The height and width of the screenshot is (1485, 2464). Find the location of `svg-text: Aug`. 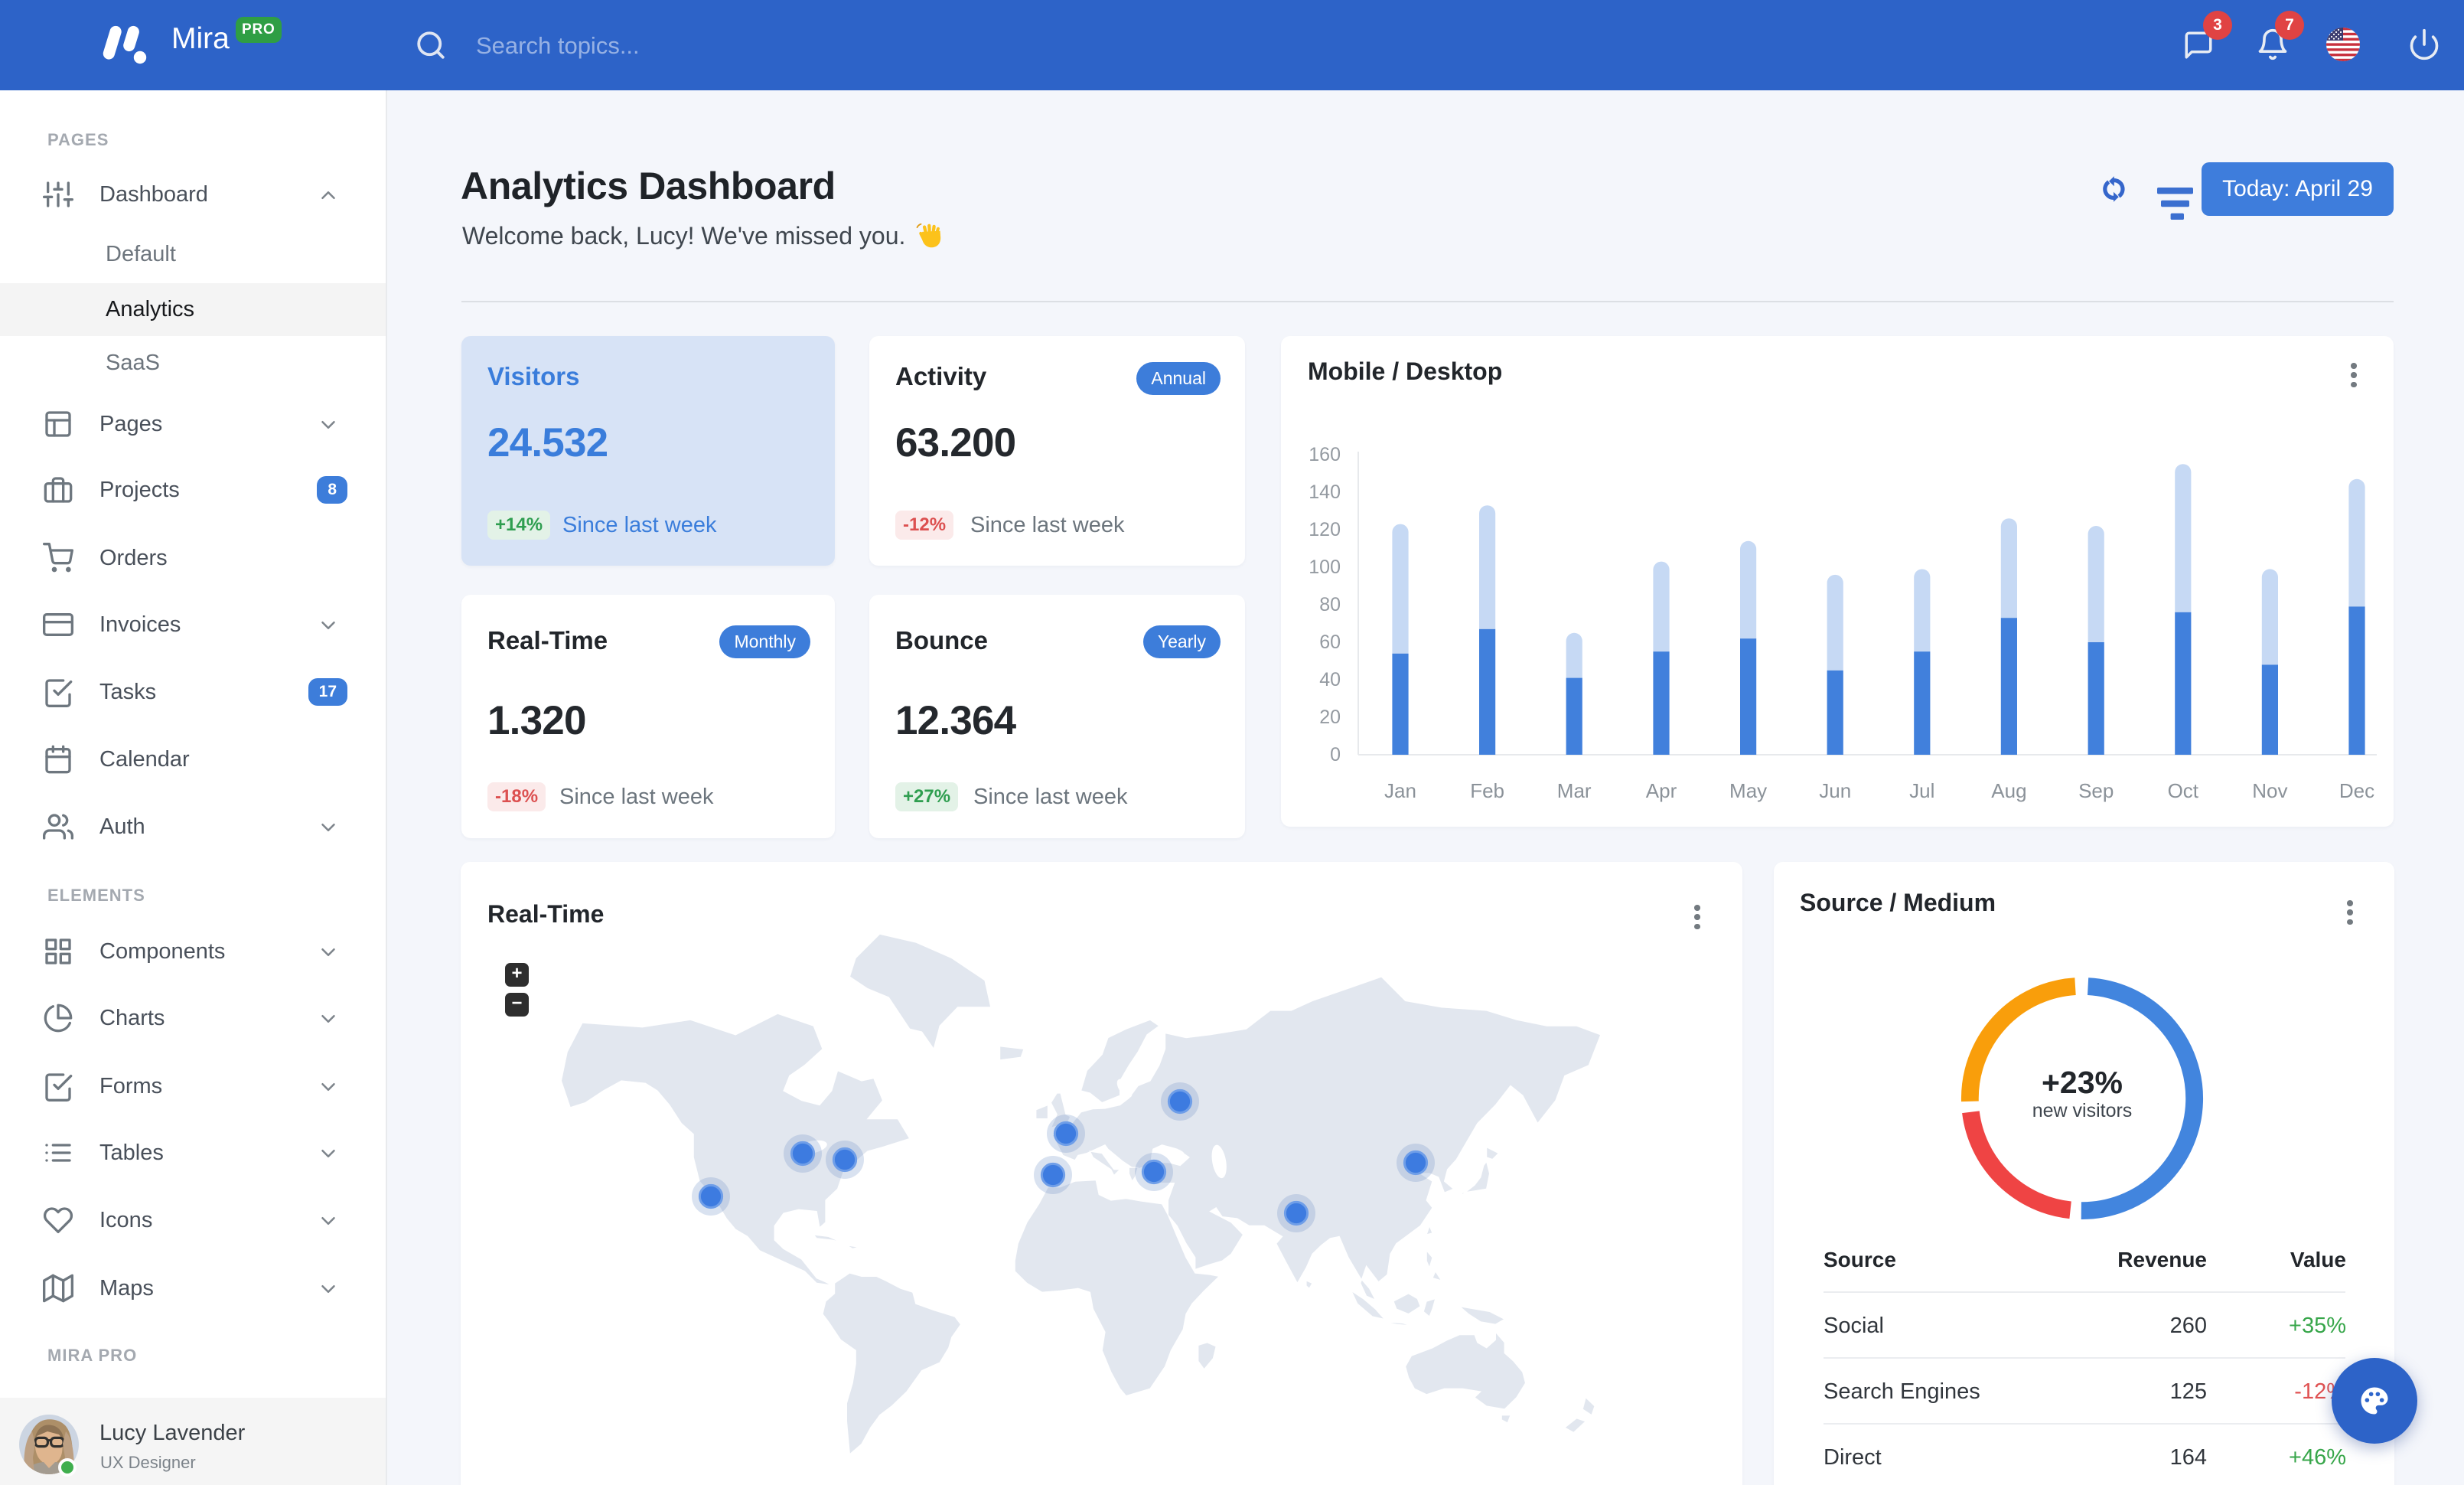

svg-text: Aug is located at coordinates (2009, 790).